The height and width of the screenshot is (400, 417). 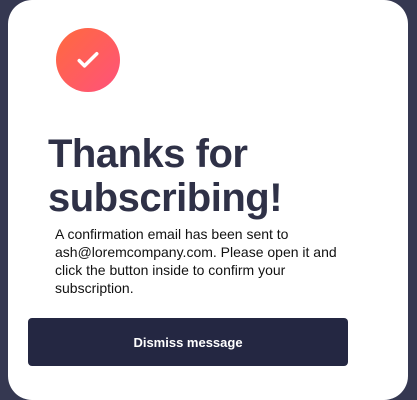 What do you see at coordinates (88, 60) in the screenshot?
I see `success-checkmark-icon` at bounding box center [88, 60].